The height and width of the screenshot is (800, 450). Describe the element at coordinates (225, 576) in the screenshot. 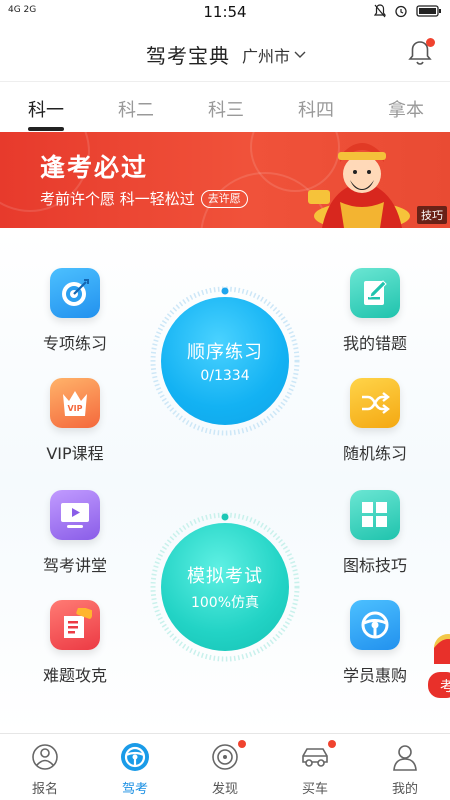

I see `exam-title: 模拟考试` at that location.